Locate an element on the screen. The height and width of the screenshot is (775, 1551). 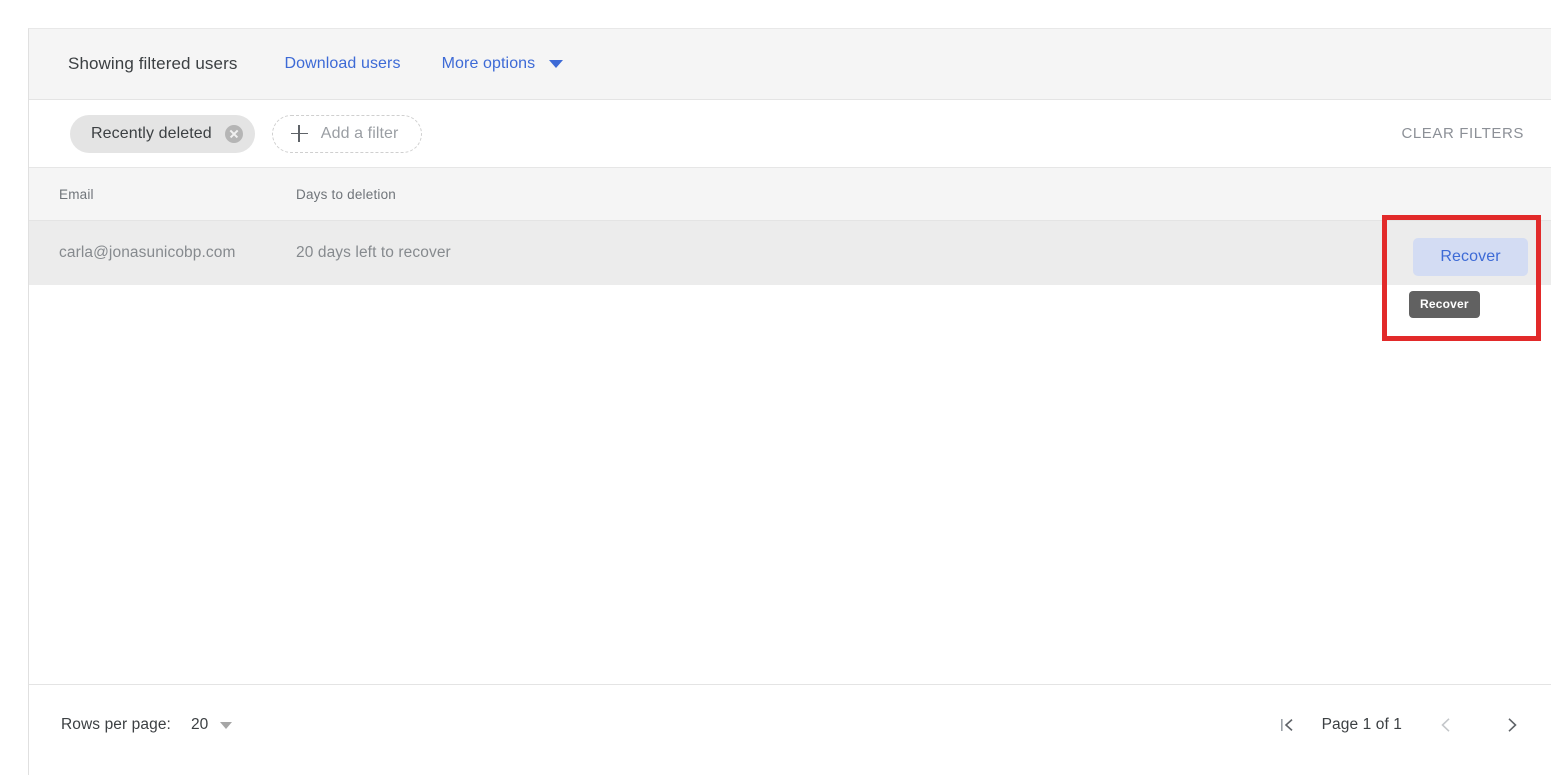
cell-email: carla@jonasunicobp.com is located at coordinates (147, 252).